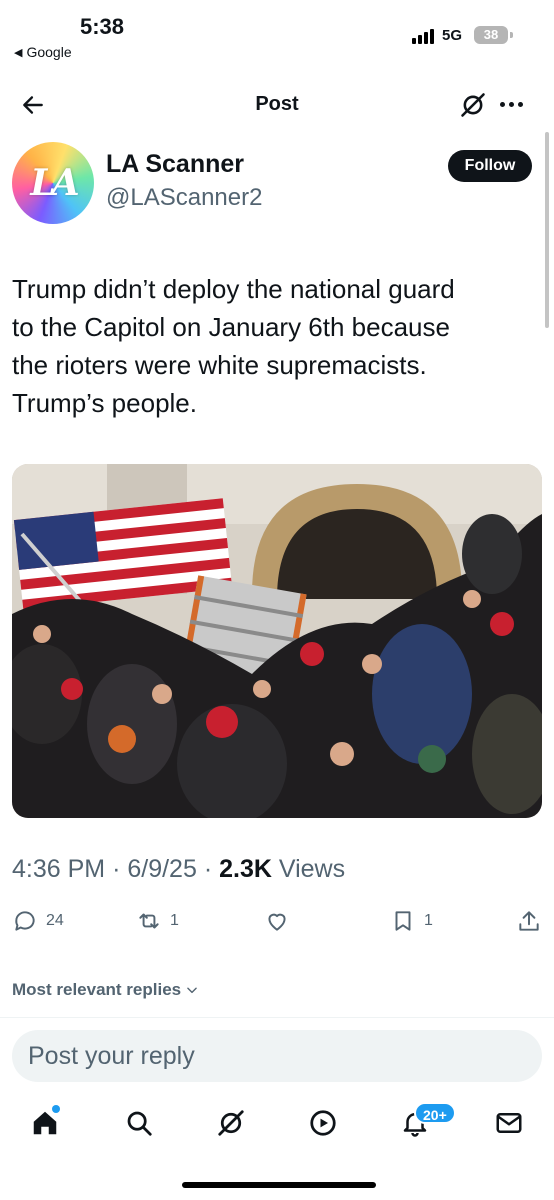 The height and width of the screenshot is (1200, 554). Describe the element at coordinates (277, 105) in the screenshot. I see `post-header: Post` at that location.